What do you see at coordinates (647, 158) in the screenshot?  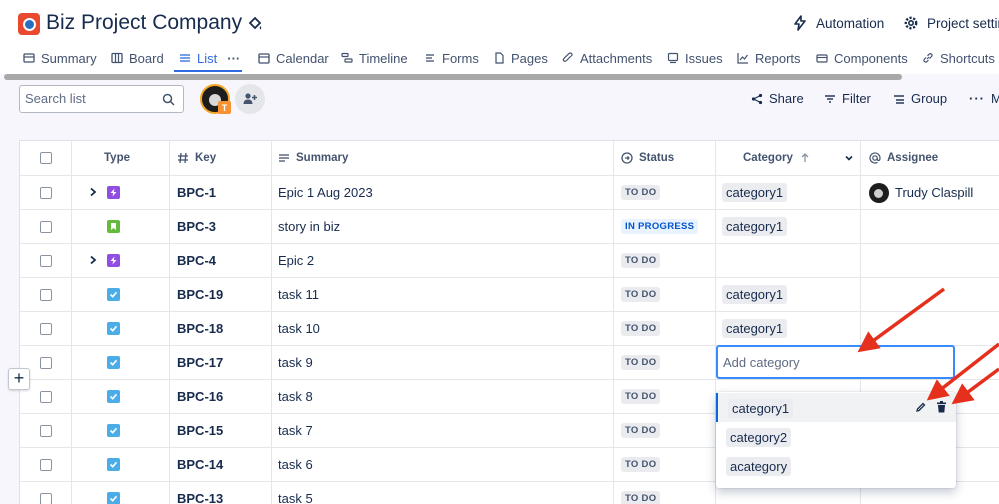 I see `column-header-status: Status` at bounding box center [647, 158].